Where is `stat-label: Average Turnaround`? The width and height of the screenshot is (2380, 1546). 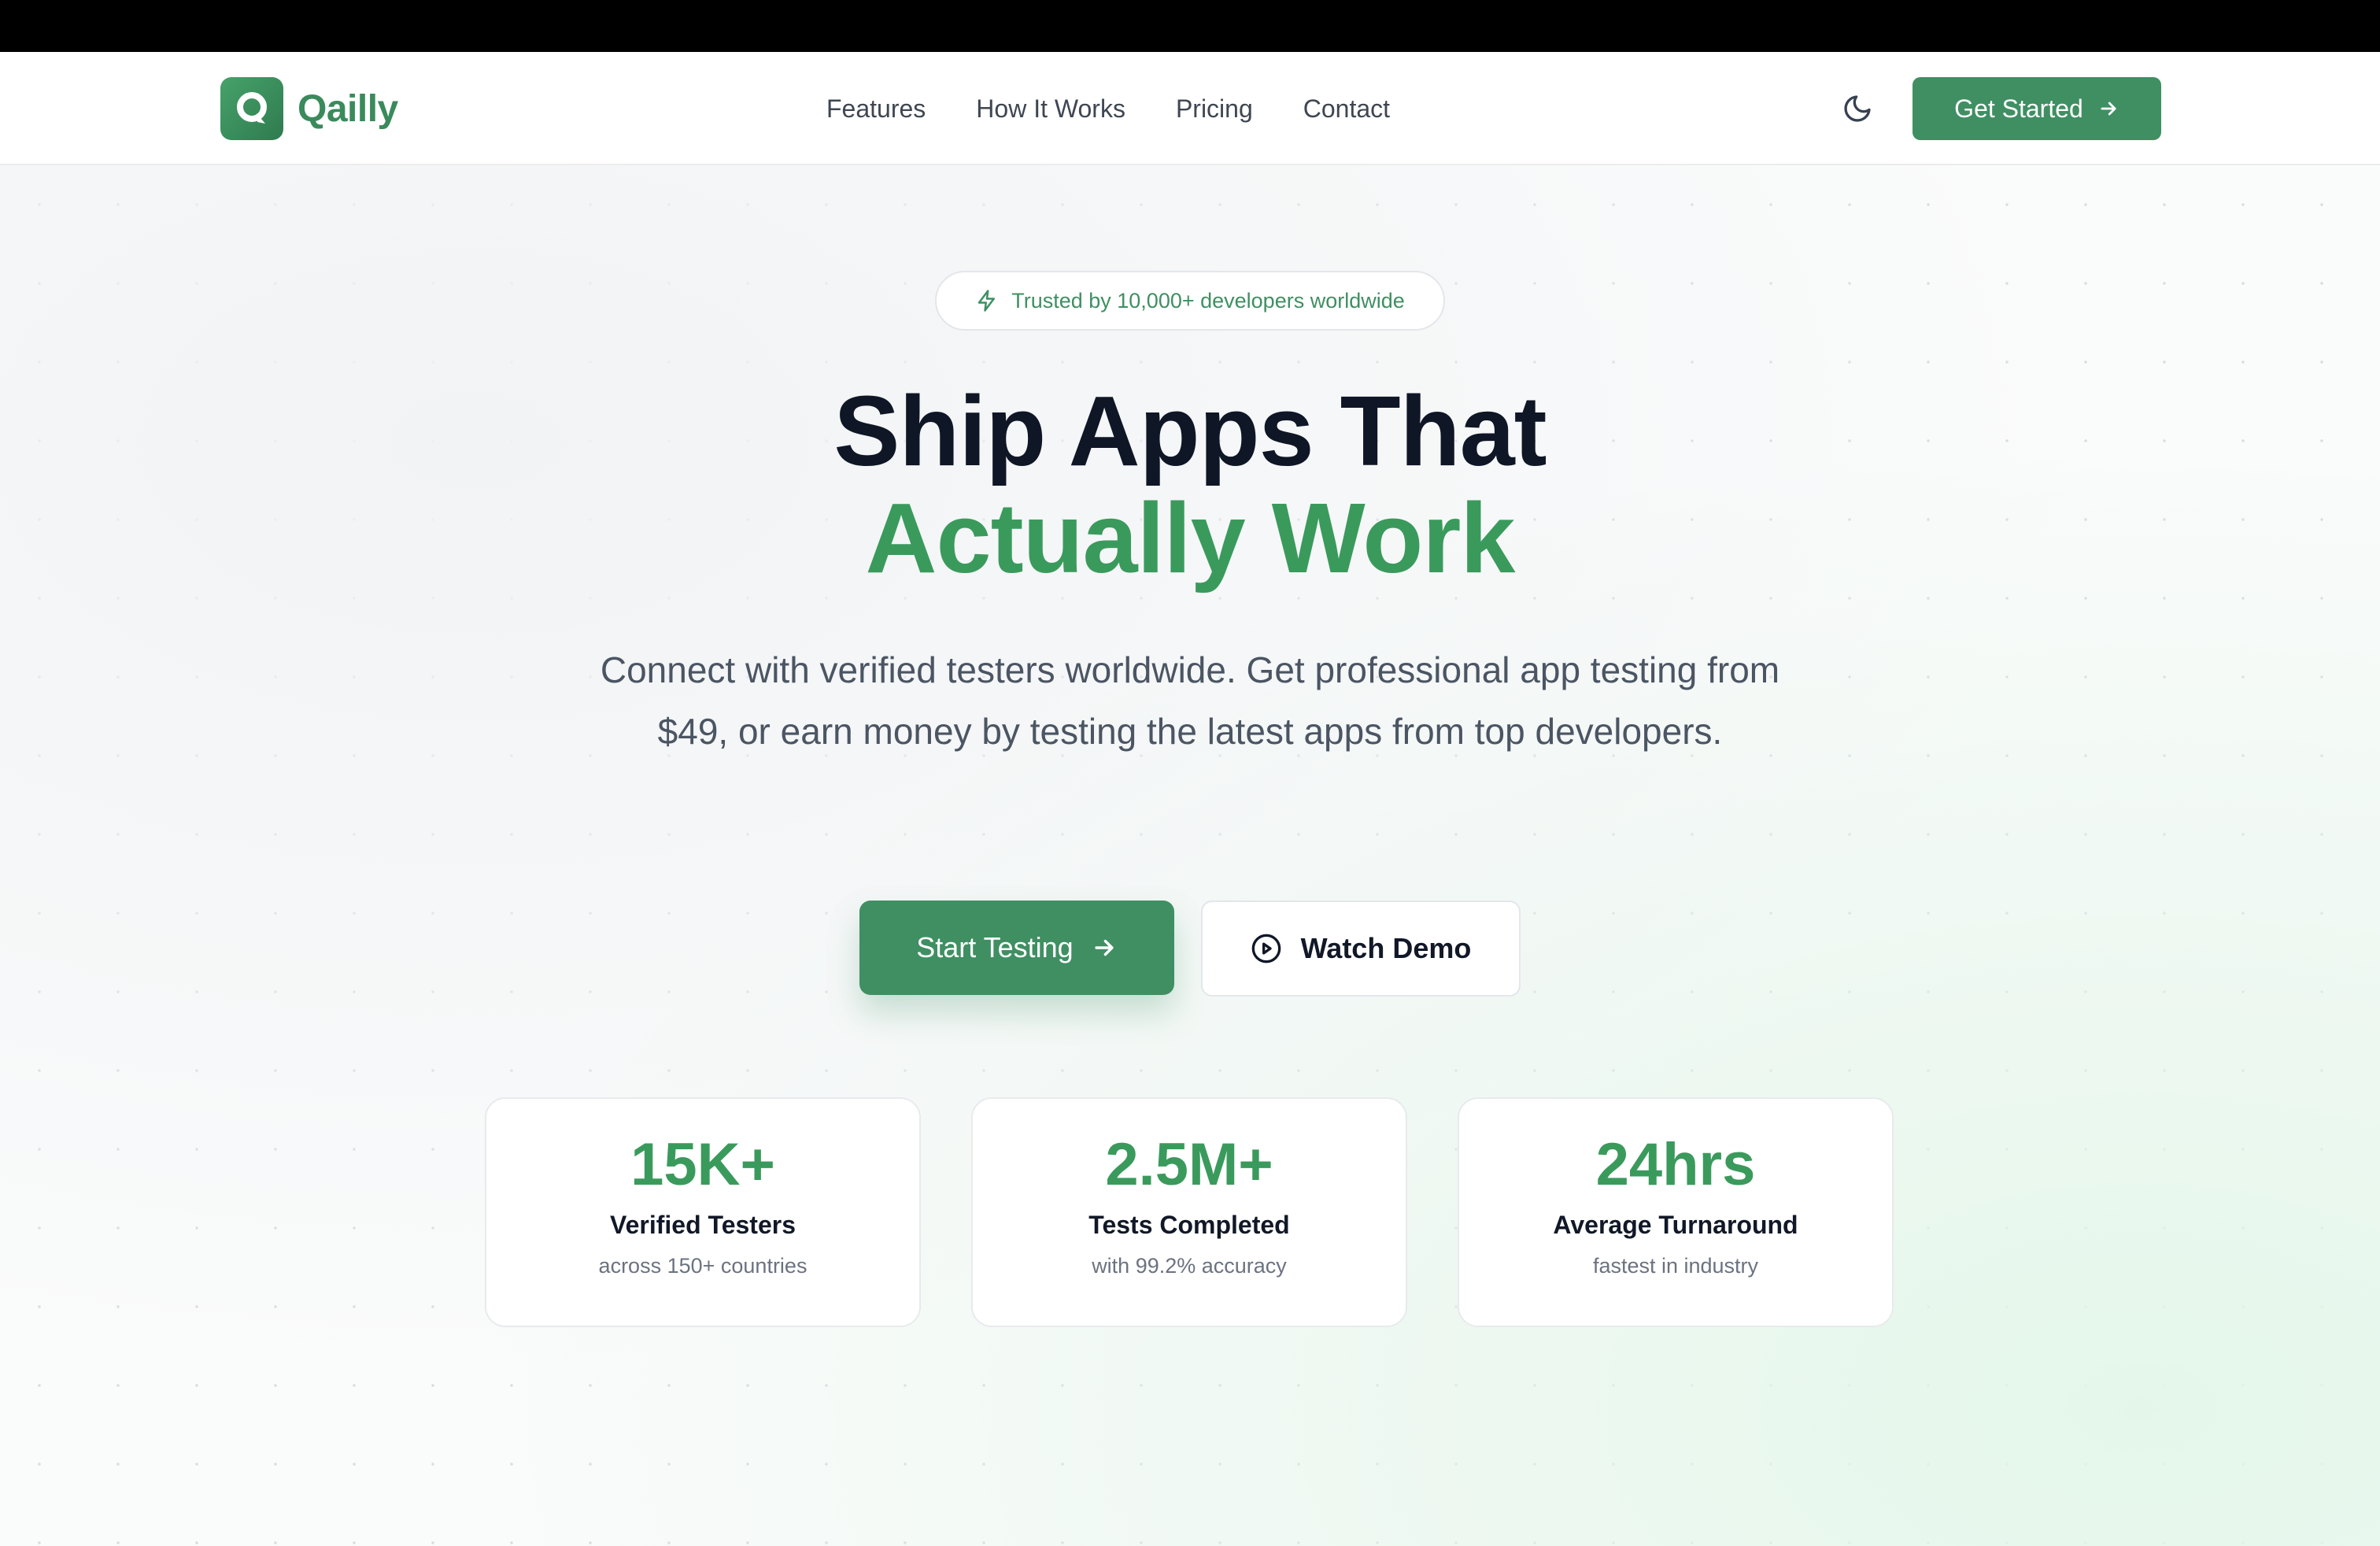 stat-label: Average Turnaround is located at coordinates (1675, 1225).